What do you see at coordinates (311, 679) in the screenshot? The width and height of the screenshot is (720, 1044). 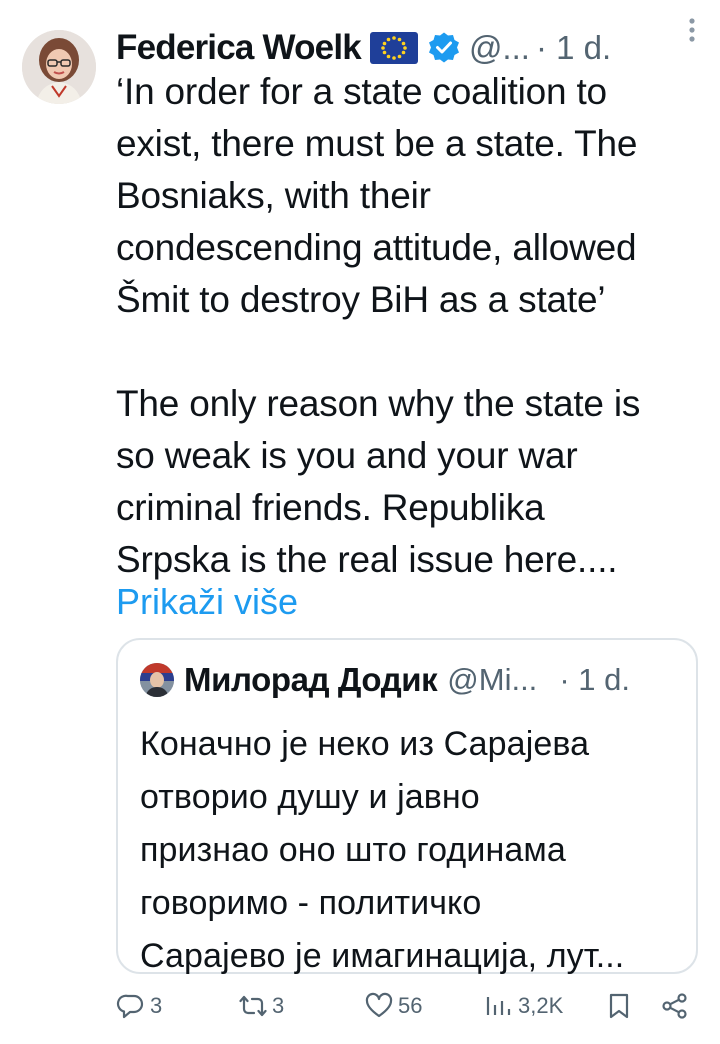 I see `quote-author-name: Милорад Додик` at bounding box center [311, 679].